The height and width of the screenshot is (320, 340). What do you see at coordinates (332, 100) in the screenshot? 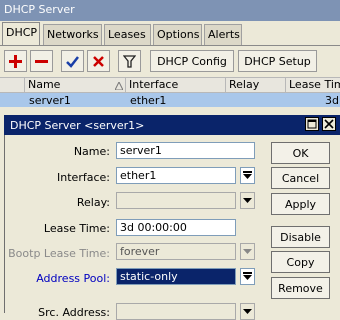
I see `cell-lease-time: 3d` at bounding box center [332, 100].